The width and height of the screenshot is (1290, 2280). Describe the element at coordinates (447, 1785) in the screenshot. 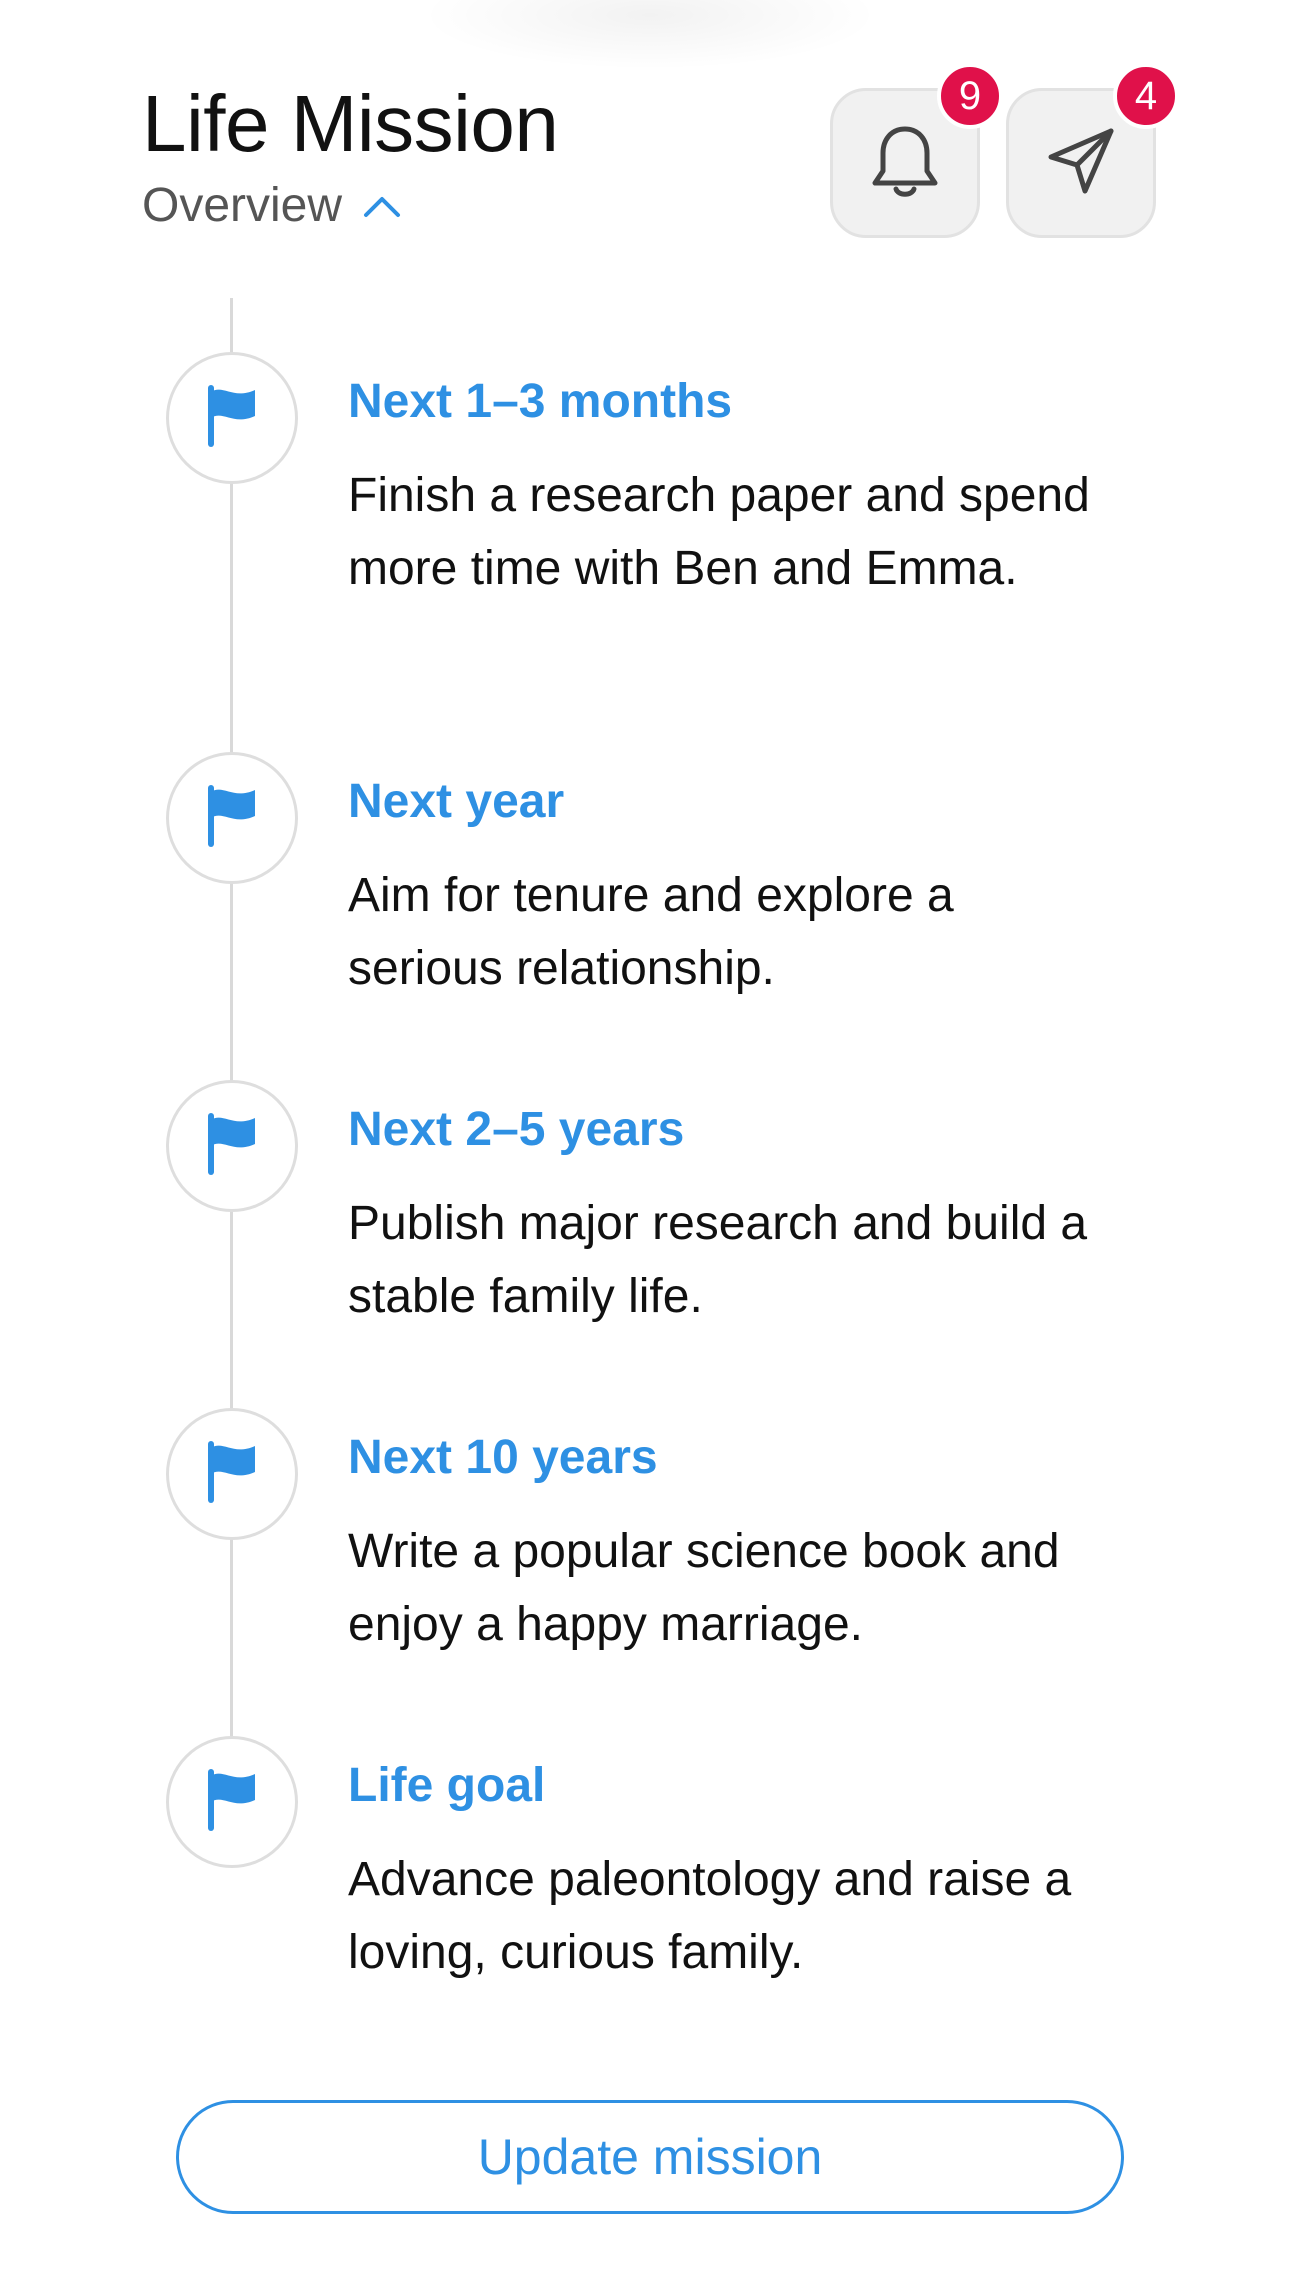

I see `step-heading: Life goal` at that location.